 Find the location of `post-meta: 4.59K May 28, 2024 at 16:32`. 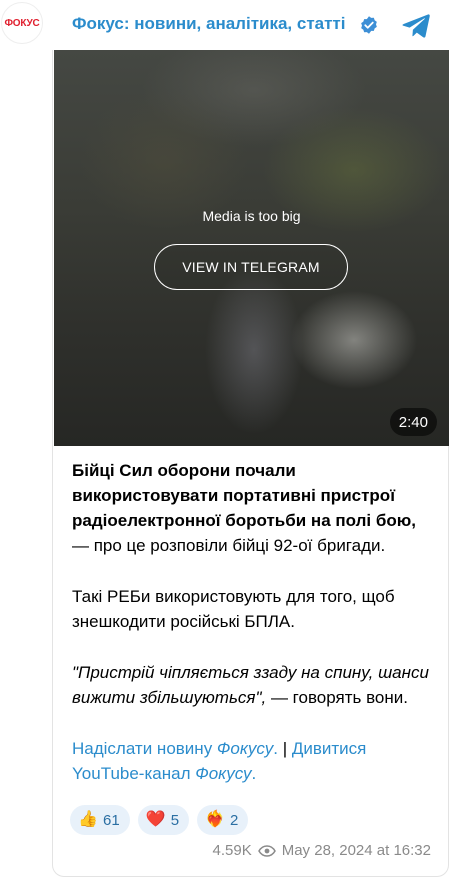

post-meta: 4.59K May 28, 2024 at 16:32 is located at coordinates (322, 850).